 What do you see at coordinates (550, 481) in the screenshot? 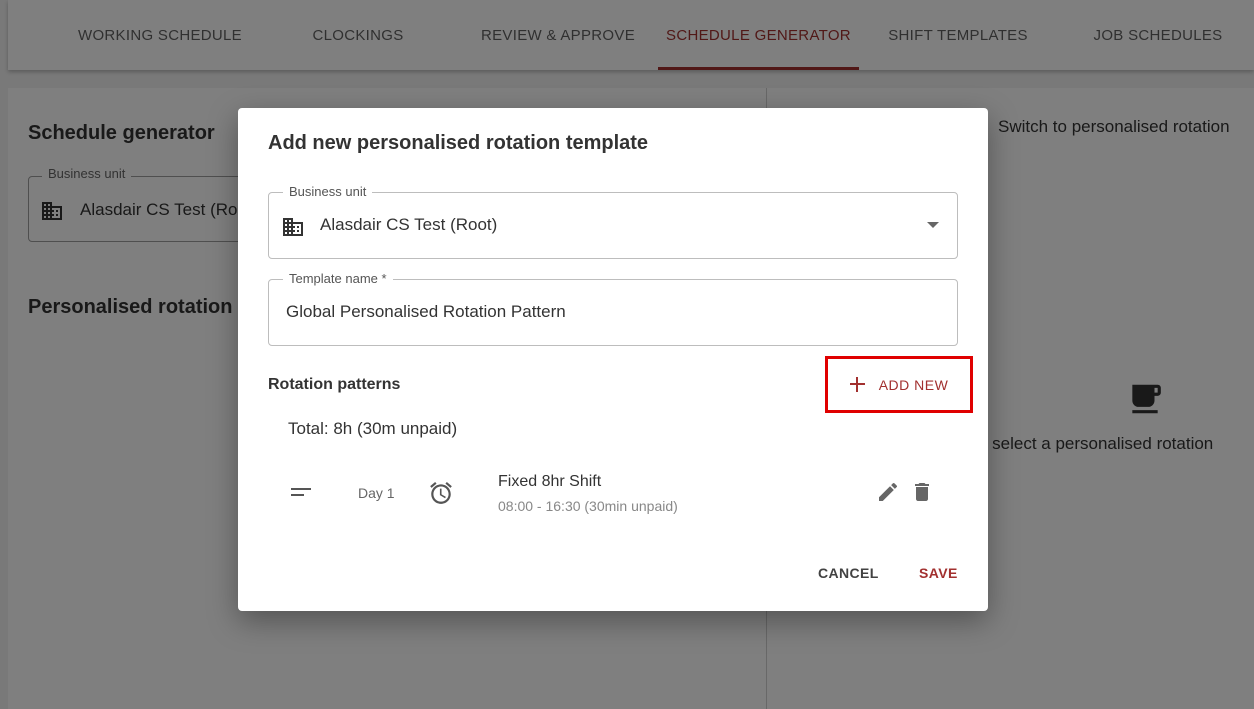
I see `shift-name: Fixed 8hr Shift` at bounding box center [550, 481].